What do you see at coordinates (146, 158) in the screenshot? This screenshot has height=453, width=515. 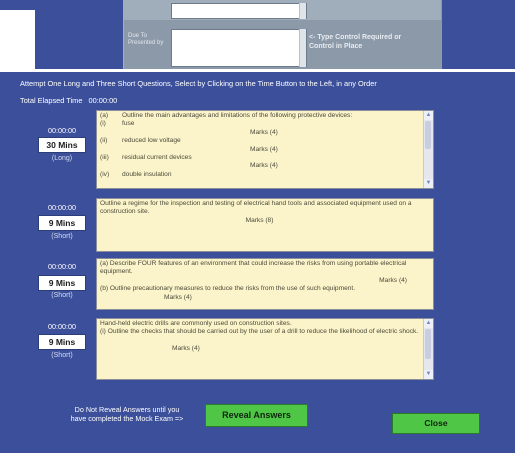 I see `q1-line-iii: (iii) residual current devices` at bounding box center [146, 158].